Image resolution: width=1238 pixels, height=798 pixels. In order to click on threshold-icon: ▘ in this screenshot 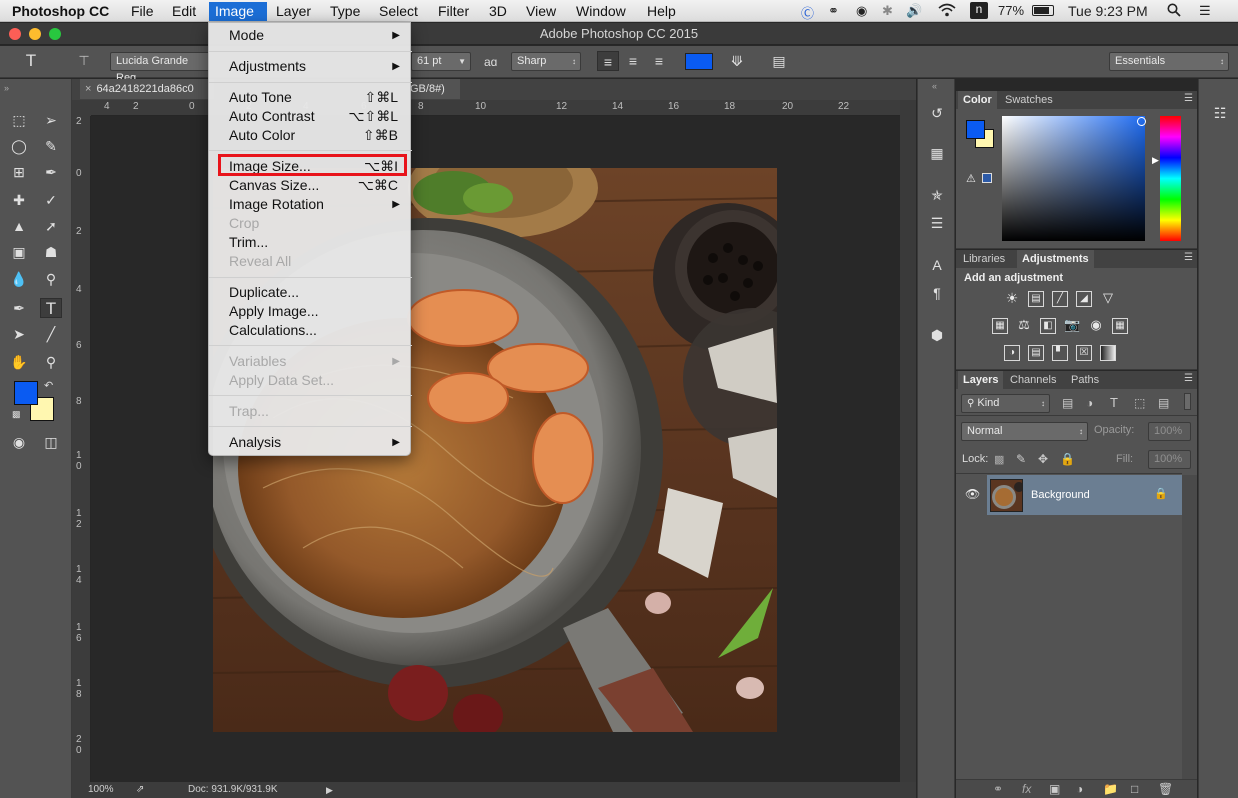, I will do `click(1060, 353)`.